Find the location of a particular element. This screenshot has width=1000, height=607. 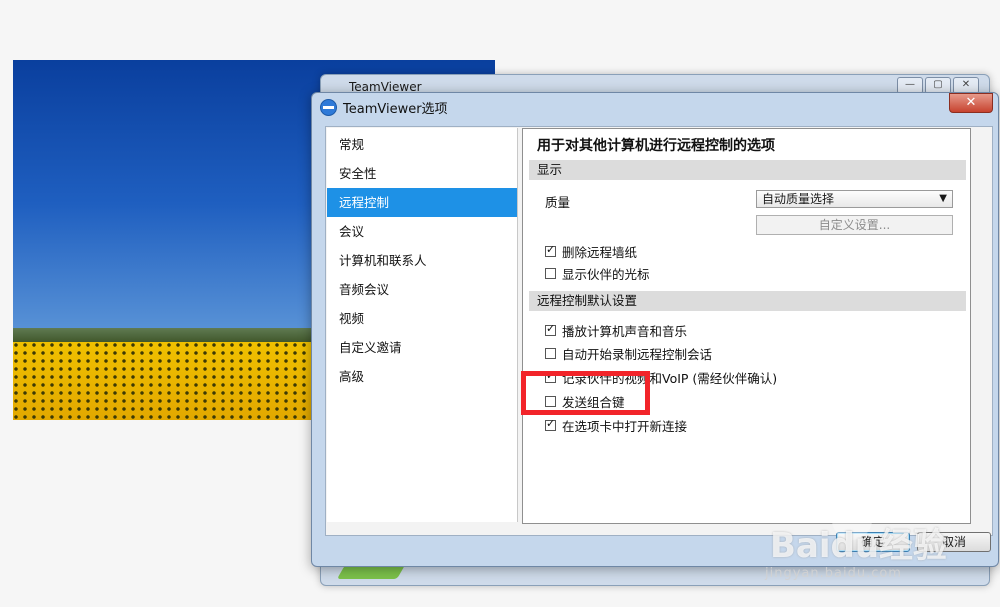

open-in-tab-label: 在选项卡中打开新连接 is located at coordinates (625, 426).